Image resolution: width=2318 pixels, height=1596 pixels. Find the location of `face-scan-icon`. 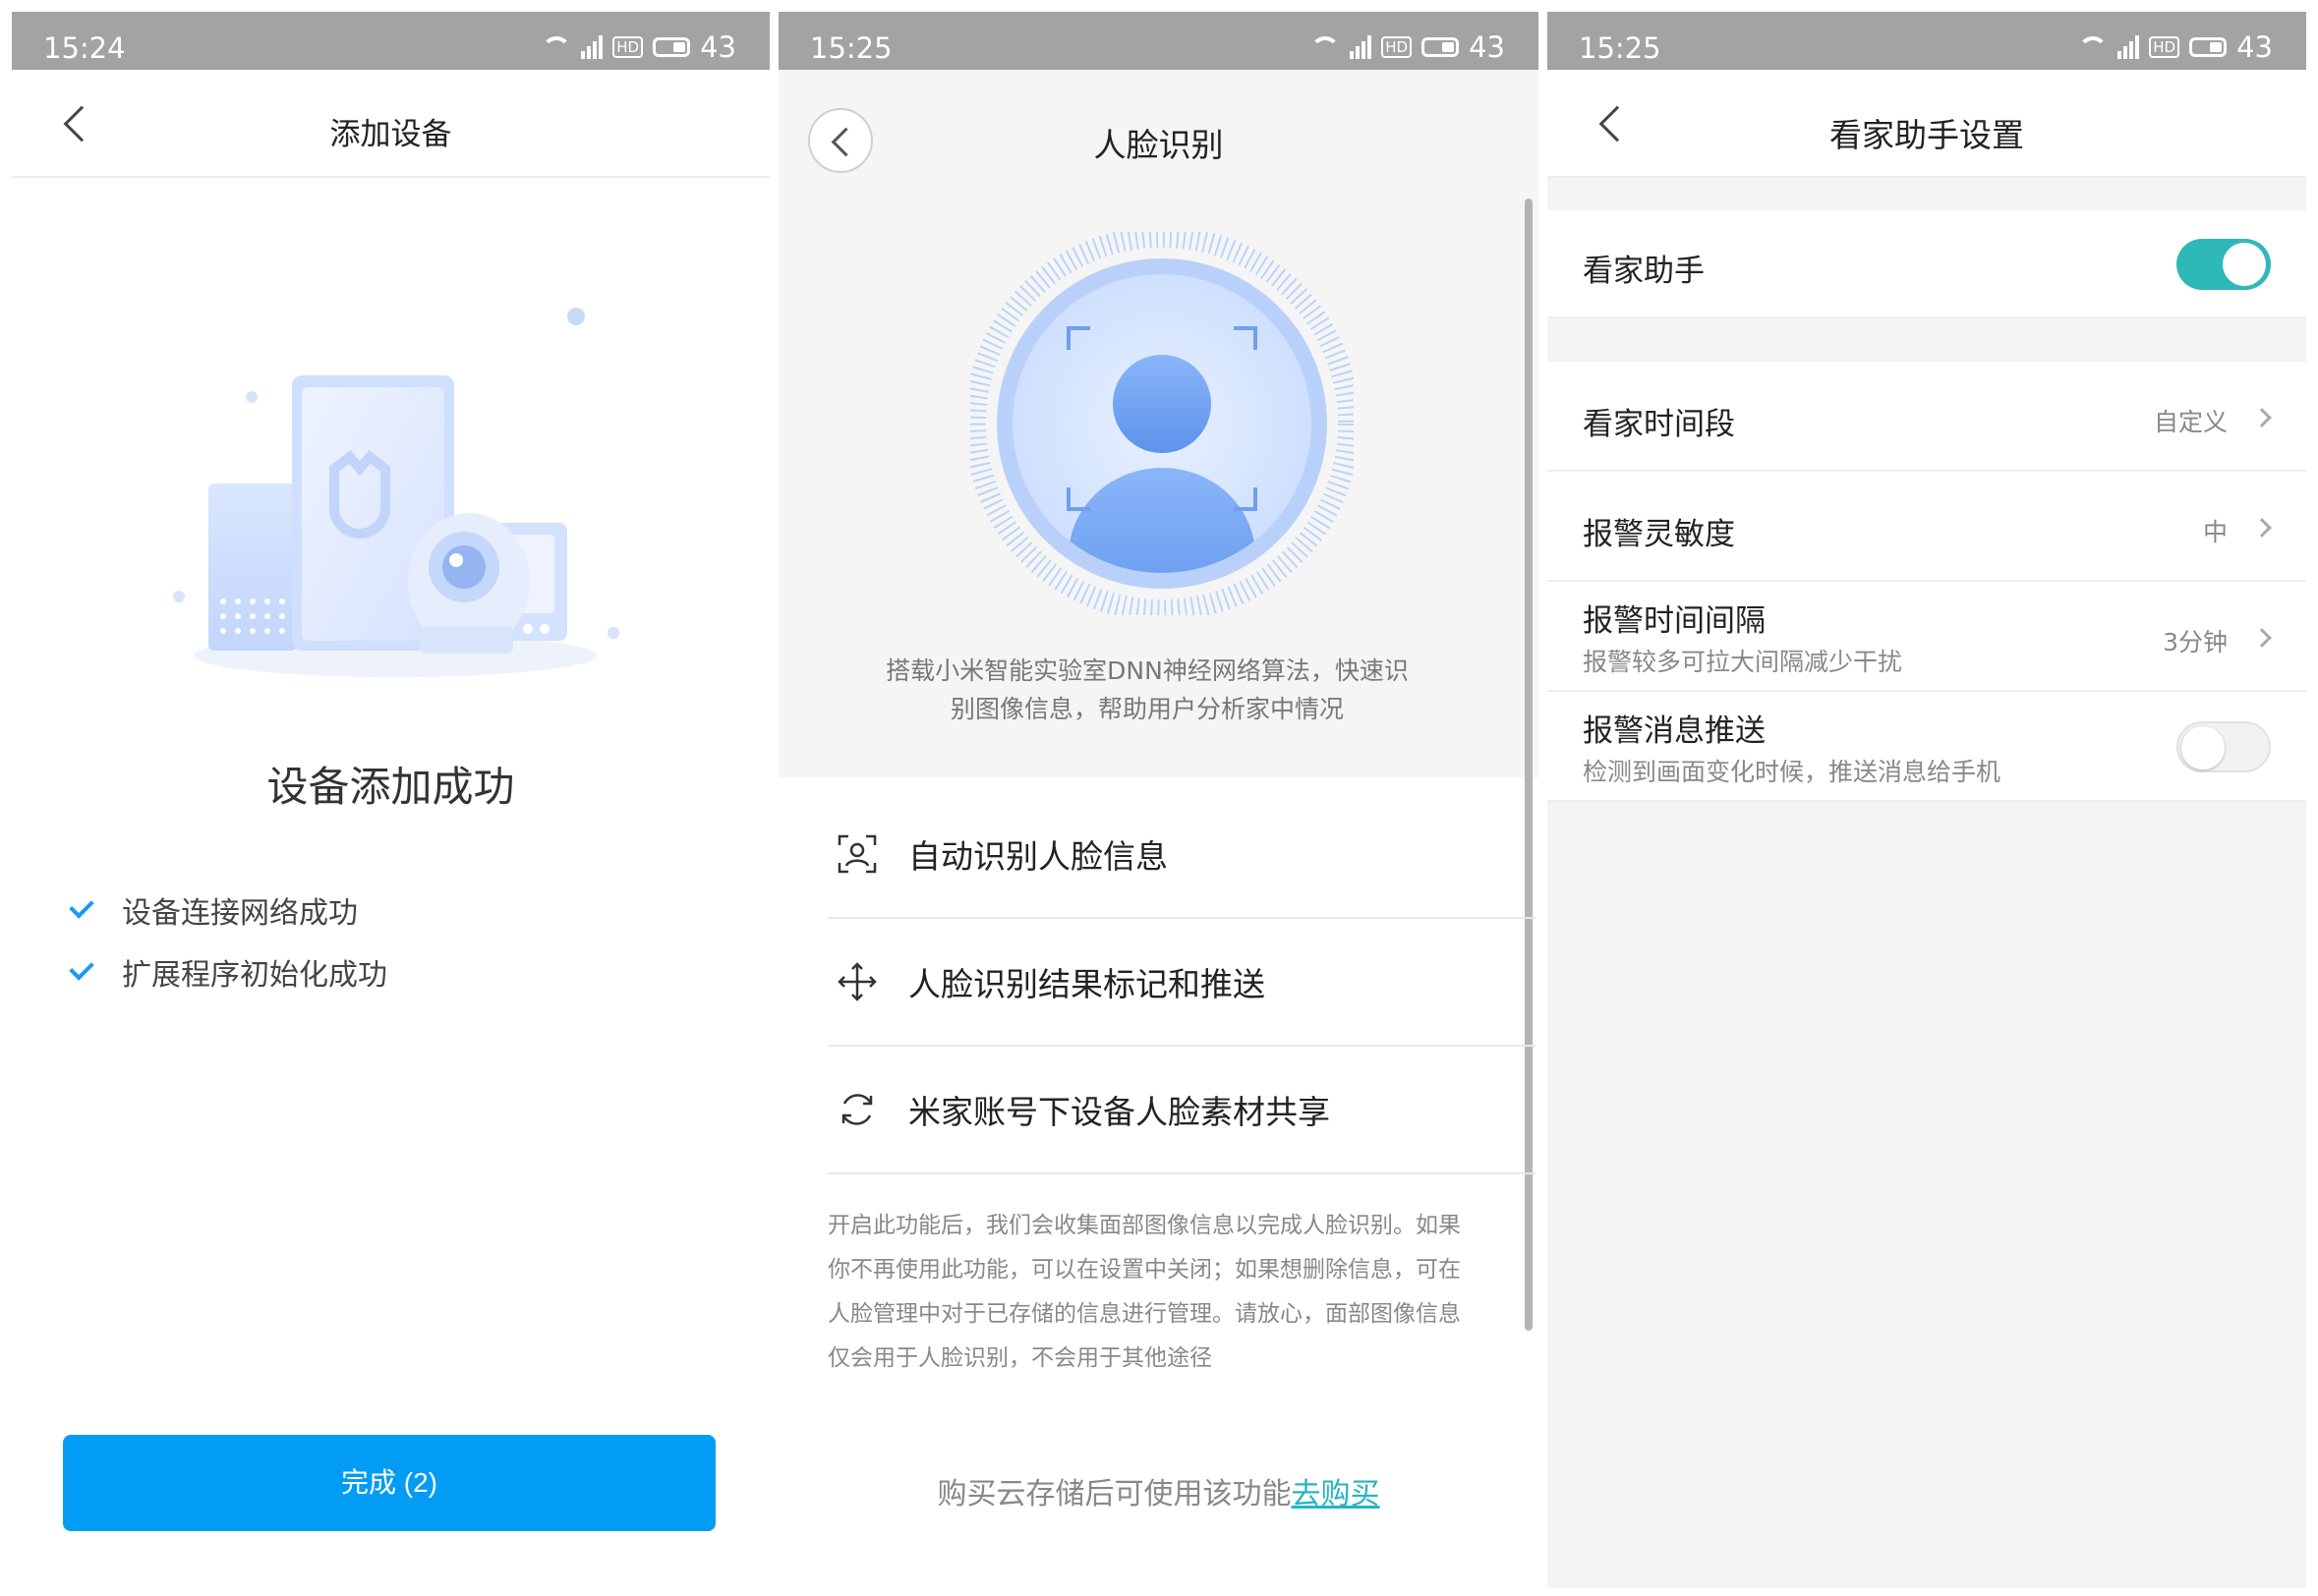

face-scan-icon is located at coordinates (857, 854).